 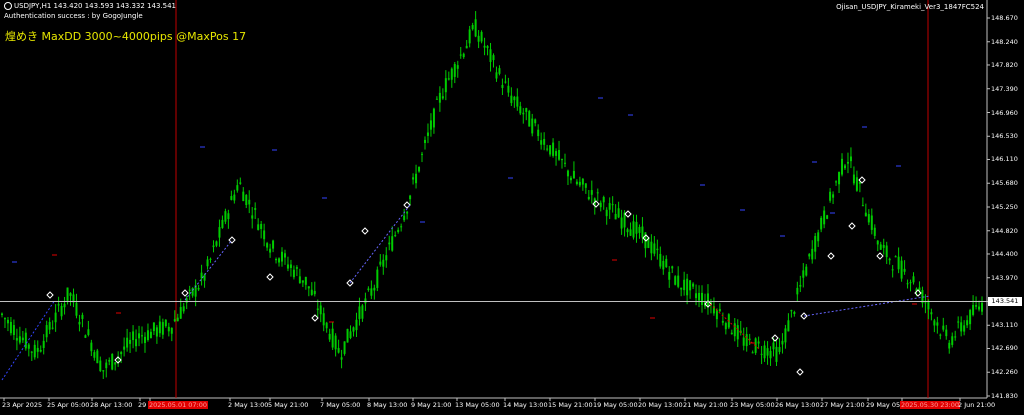 I want to click on price-label: 146.110, so click(x=1004, y=159).